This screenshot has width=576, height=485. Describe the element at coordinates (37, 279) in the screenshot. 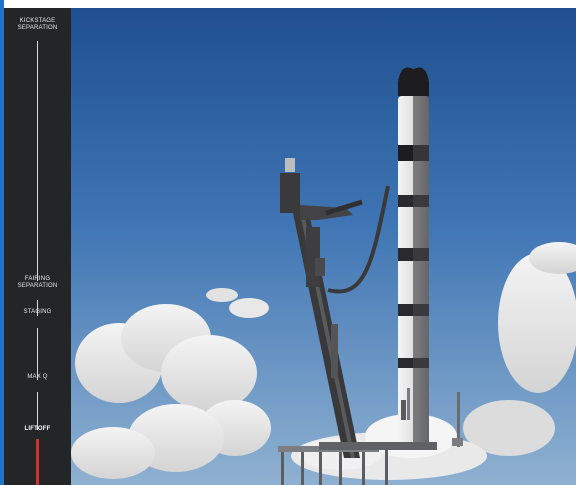

I see `milestone-label-line1: FAIRING` at that location.